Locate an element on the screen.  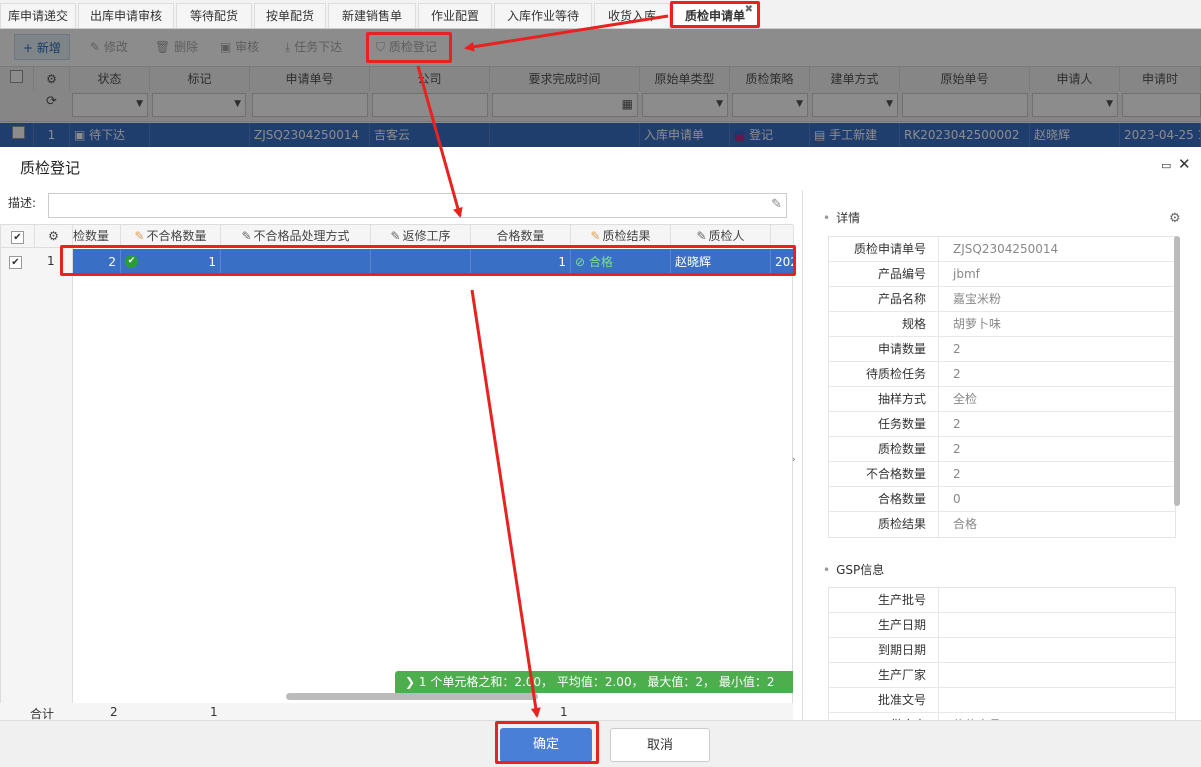
detail-row: 产品名称 嘉宝米粉 is located at coordinates (1002, 299).